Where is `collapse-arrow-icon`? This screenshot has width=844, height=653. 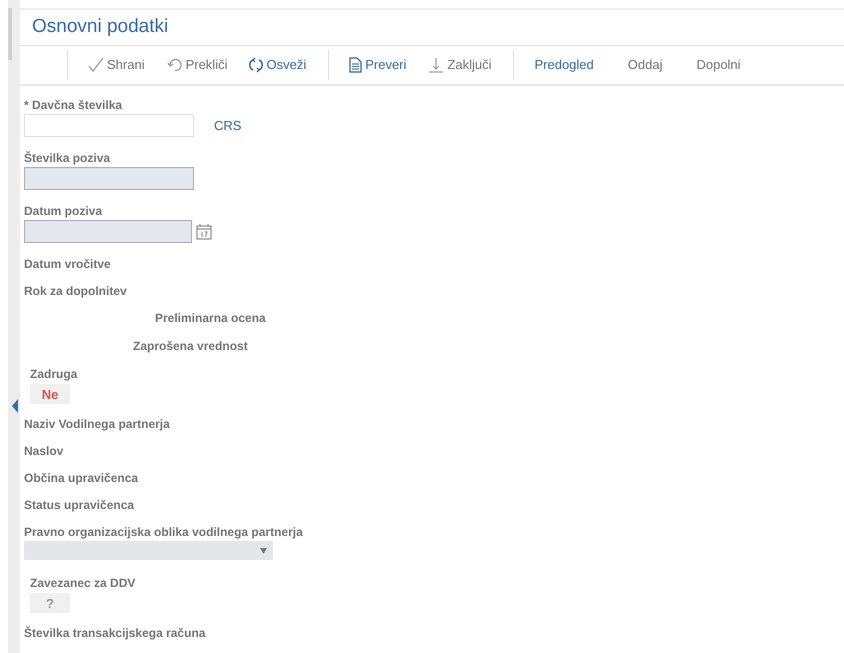 collapse-arrow-icon is located at coordinates (15, 406).